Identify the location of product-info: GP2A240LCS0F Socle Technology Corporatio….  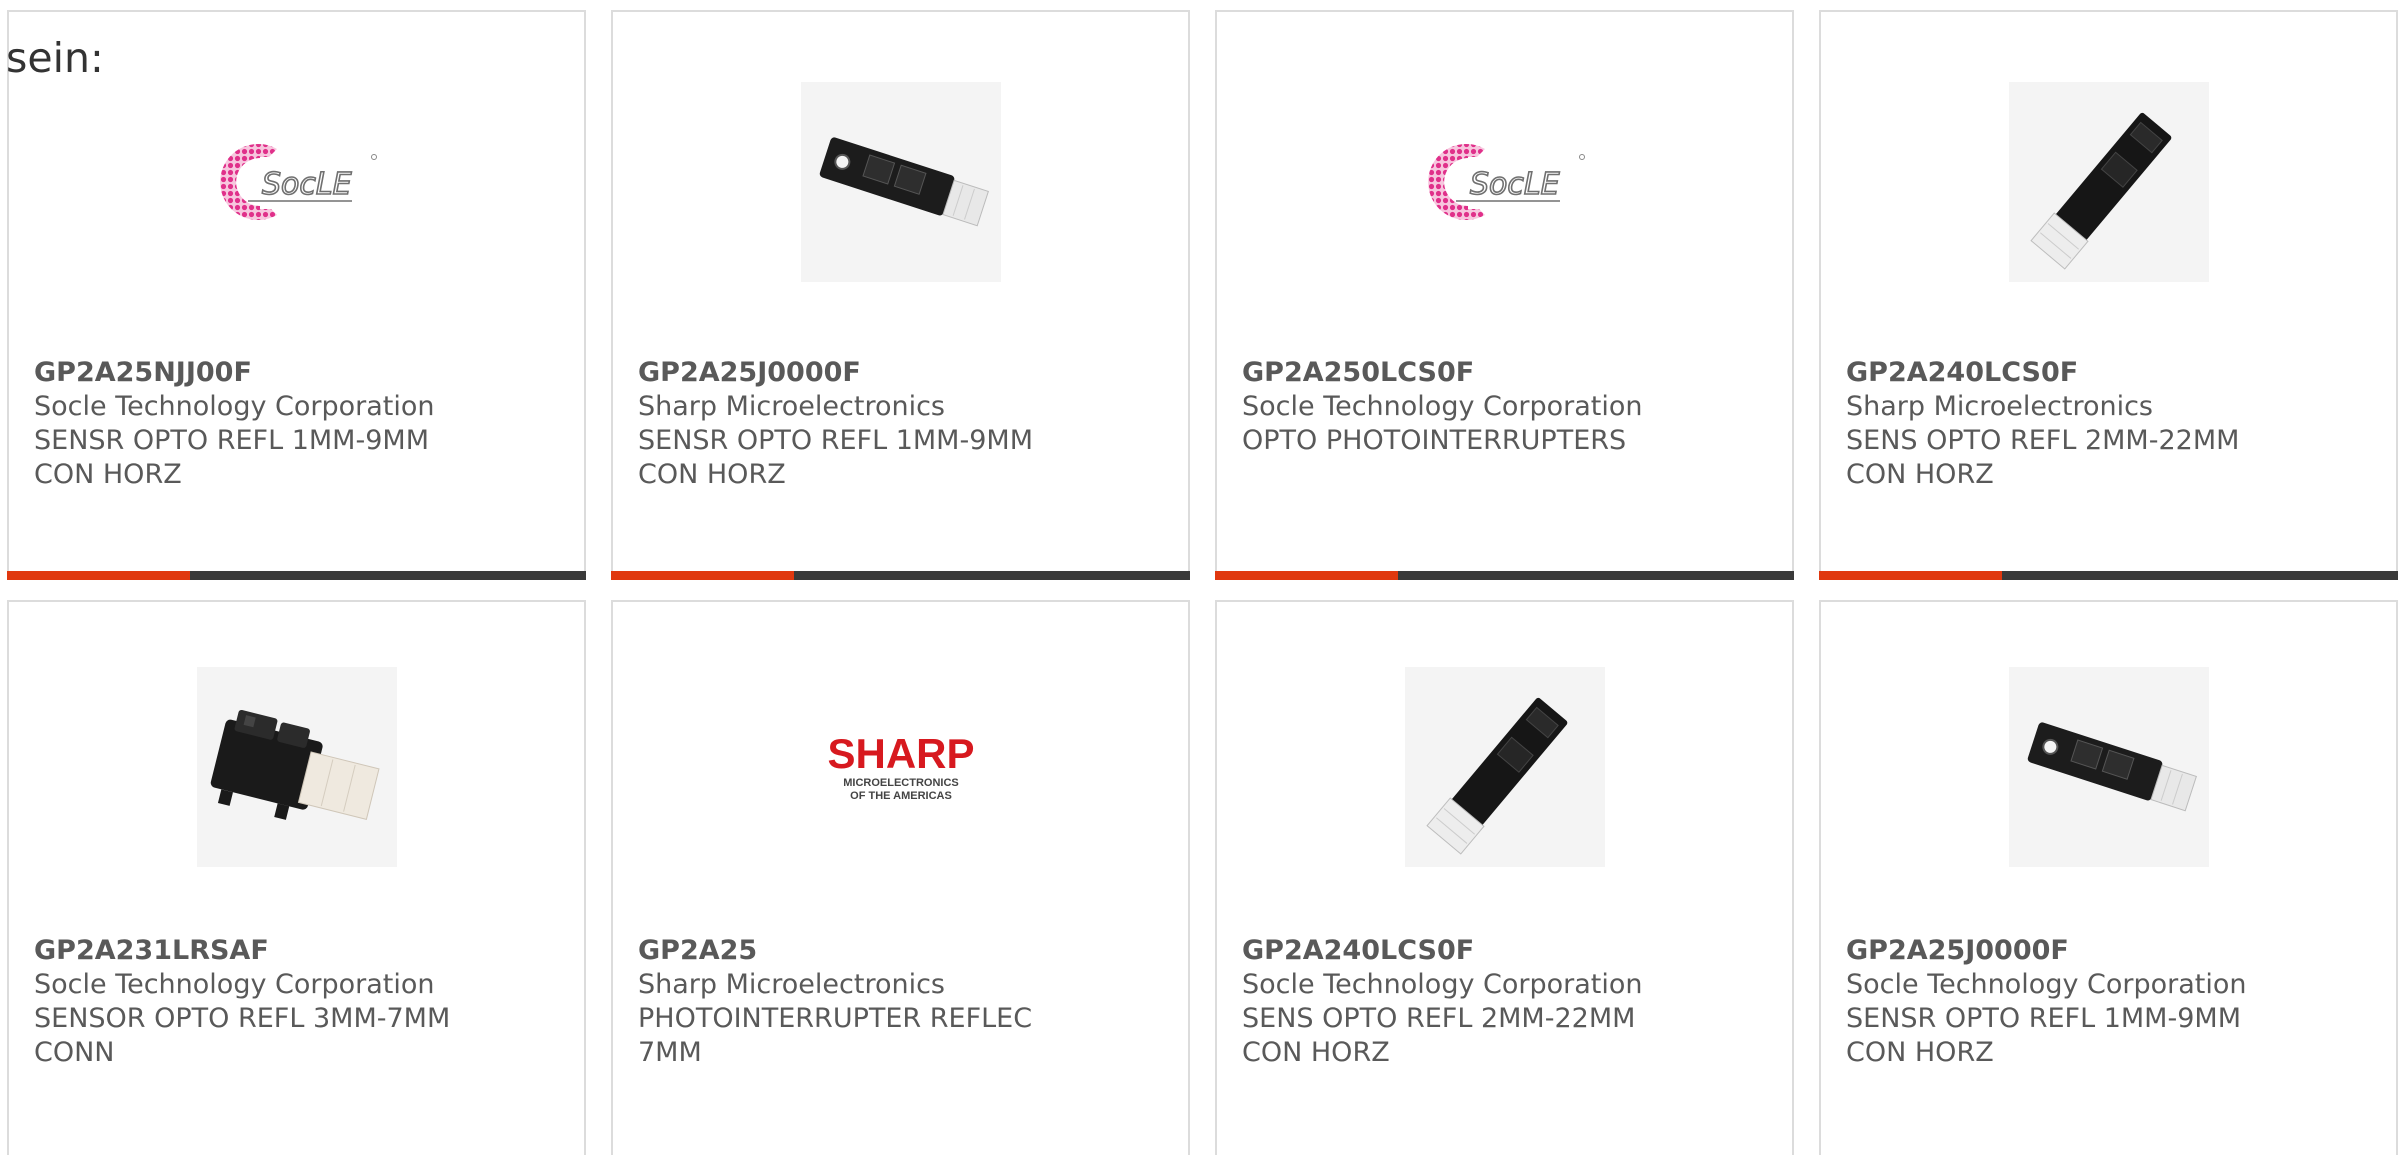
(1507, 1002).